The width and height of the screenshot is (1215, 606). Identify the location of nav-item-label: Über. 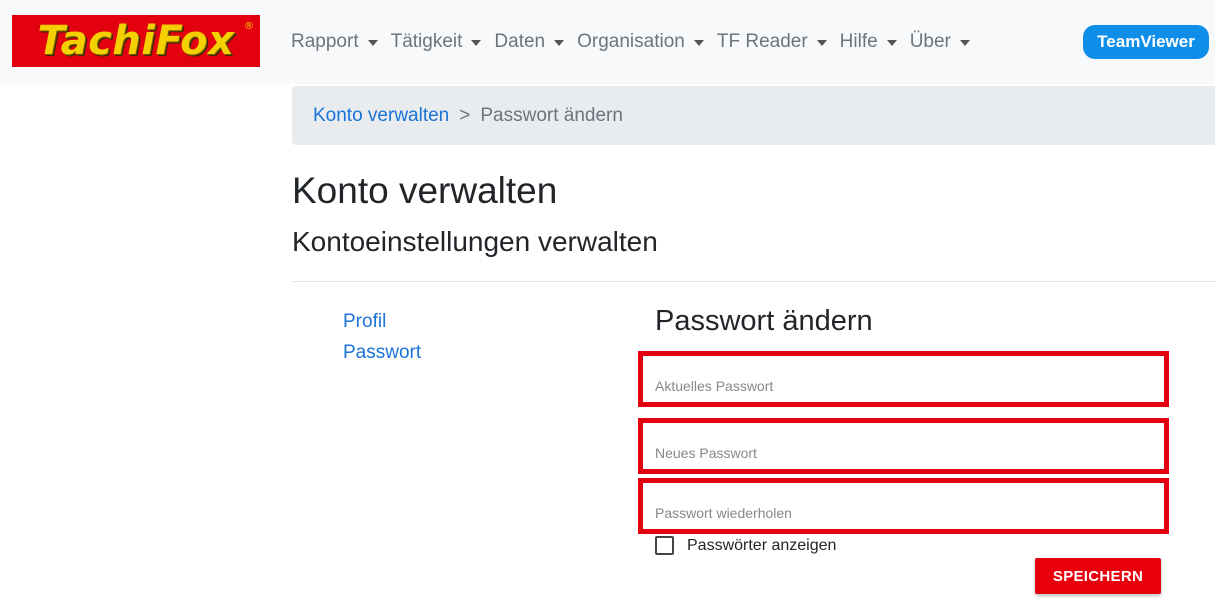
(930, 41).